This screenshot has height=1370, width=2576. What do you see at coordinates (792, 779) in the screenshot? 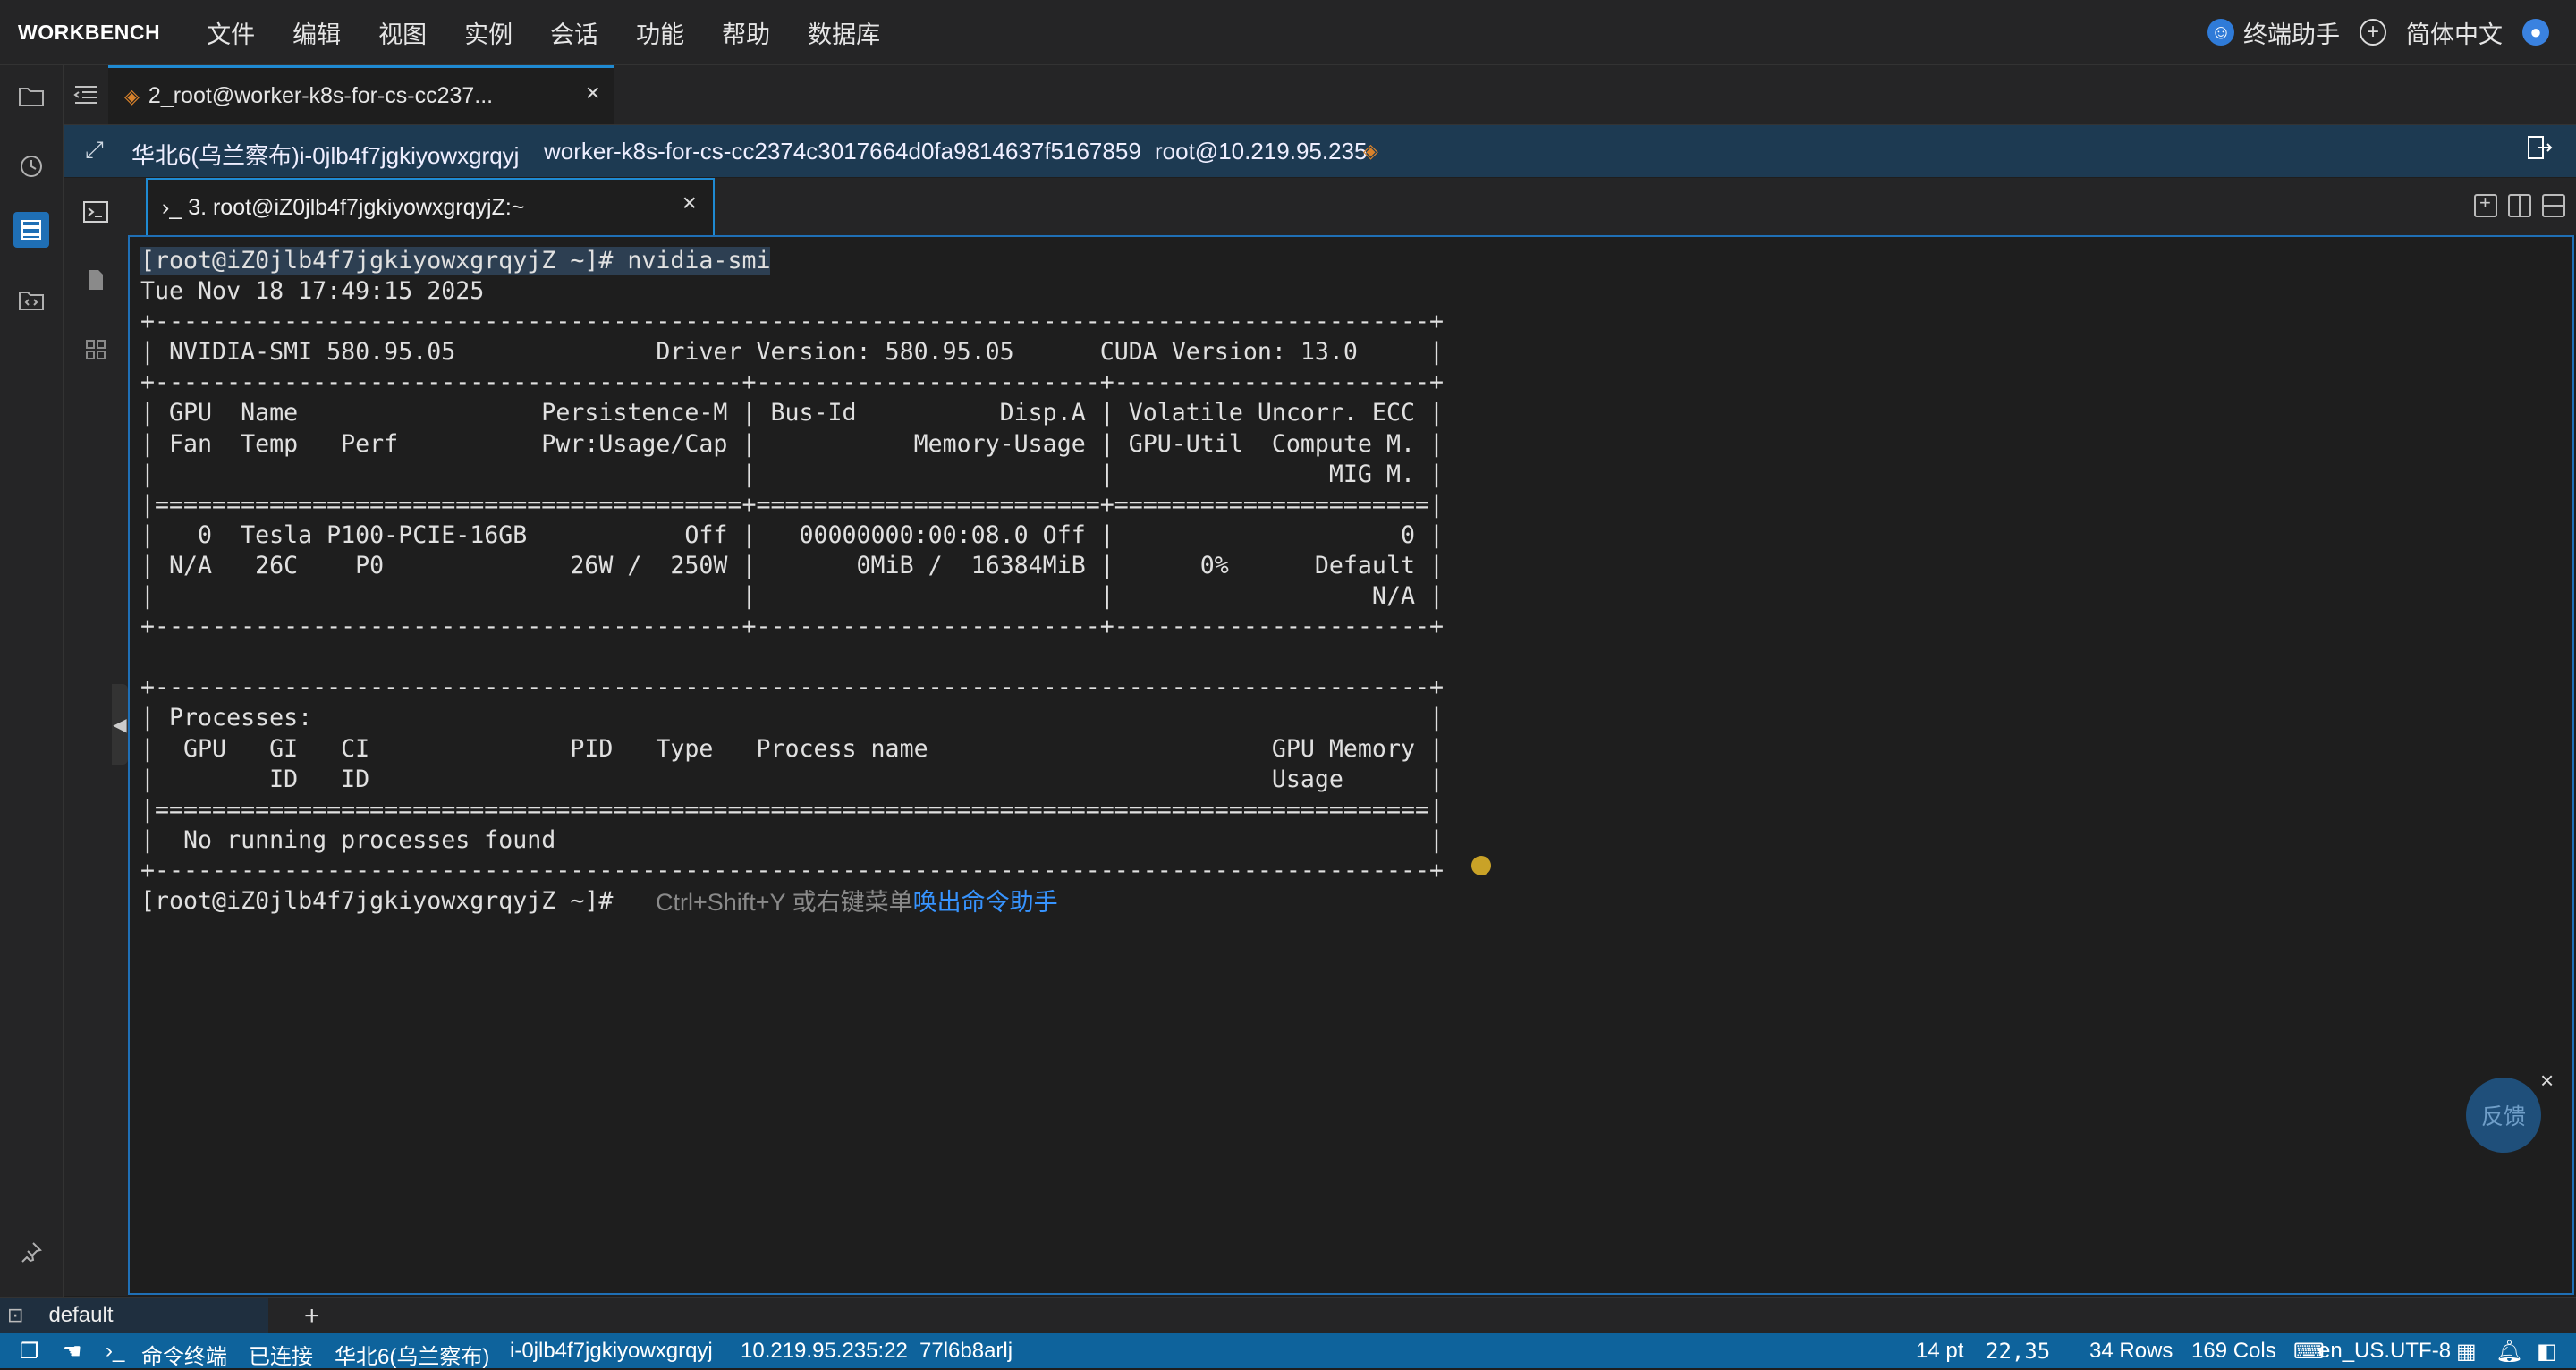
I see `terminal-line: | ID ID Usage |` at bounding box center [792, 779].